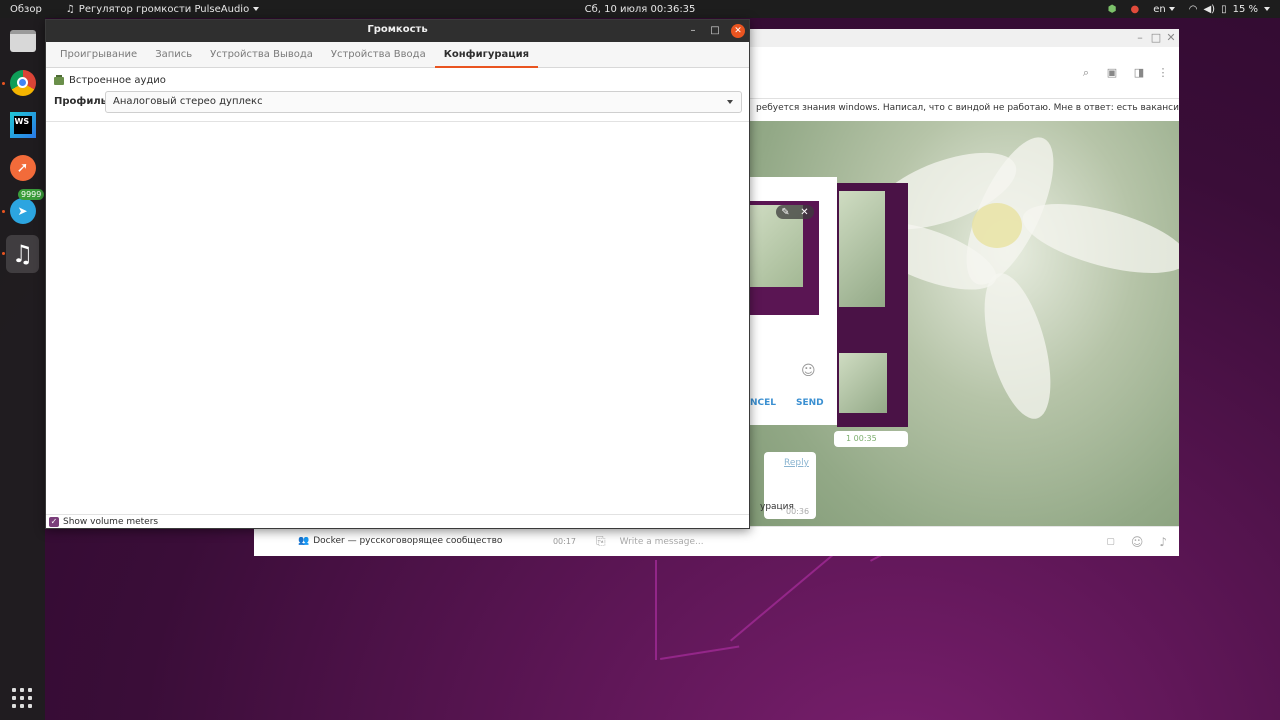 This screenshot has height=720, width=1280. I want to click on chrome-tray-icon: ●, so click(1135, 9).